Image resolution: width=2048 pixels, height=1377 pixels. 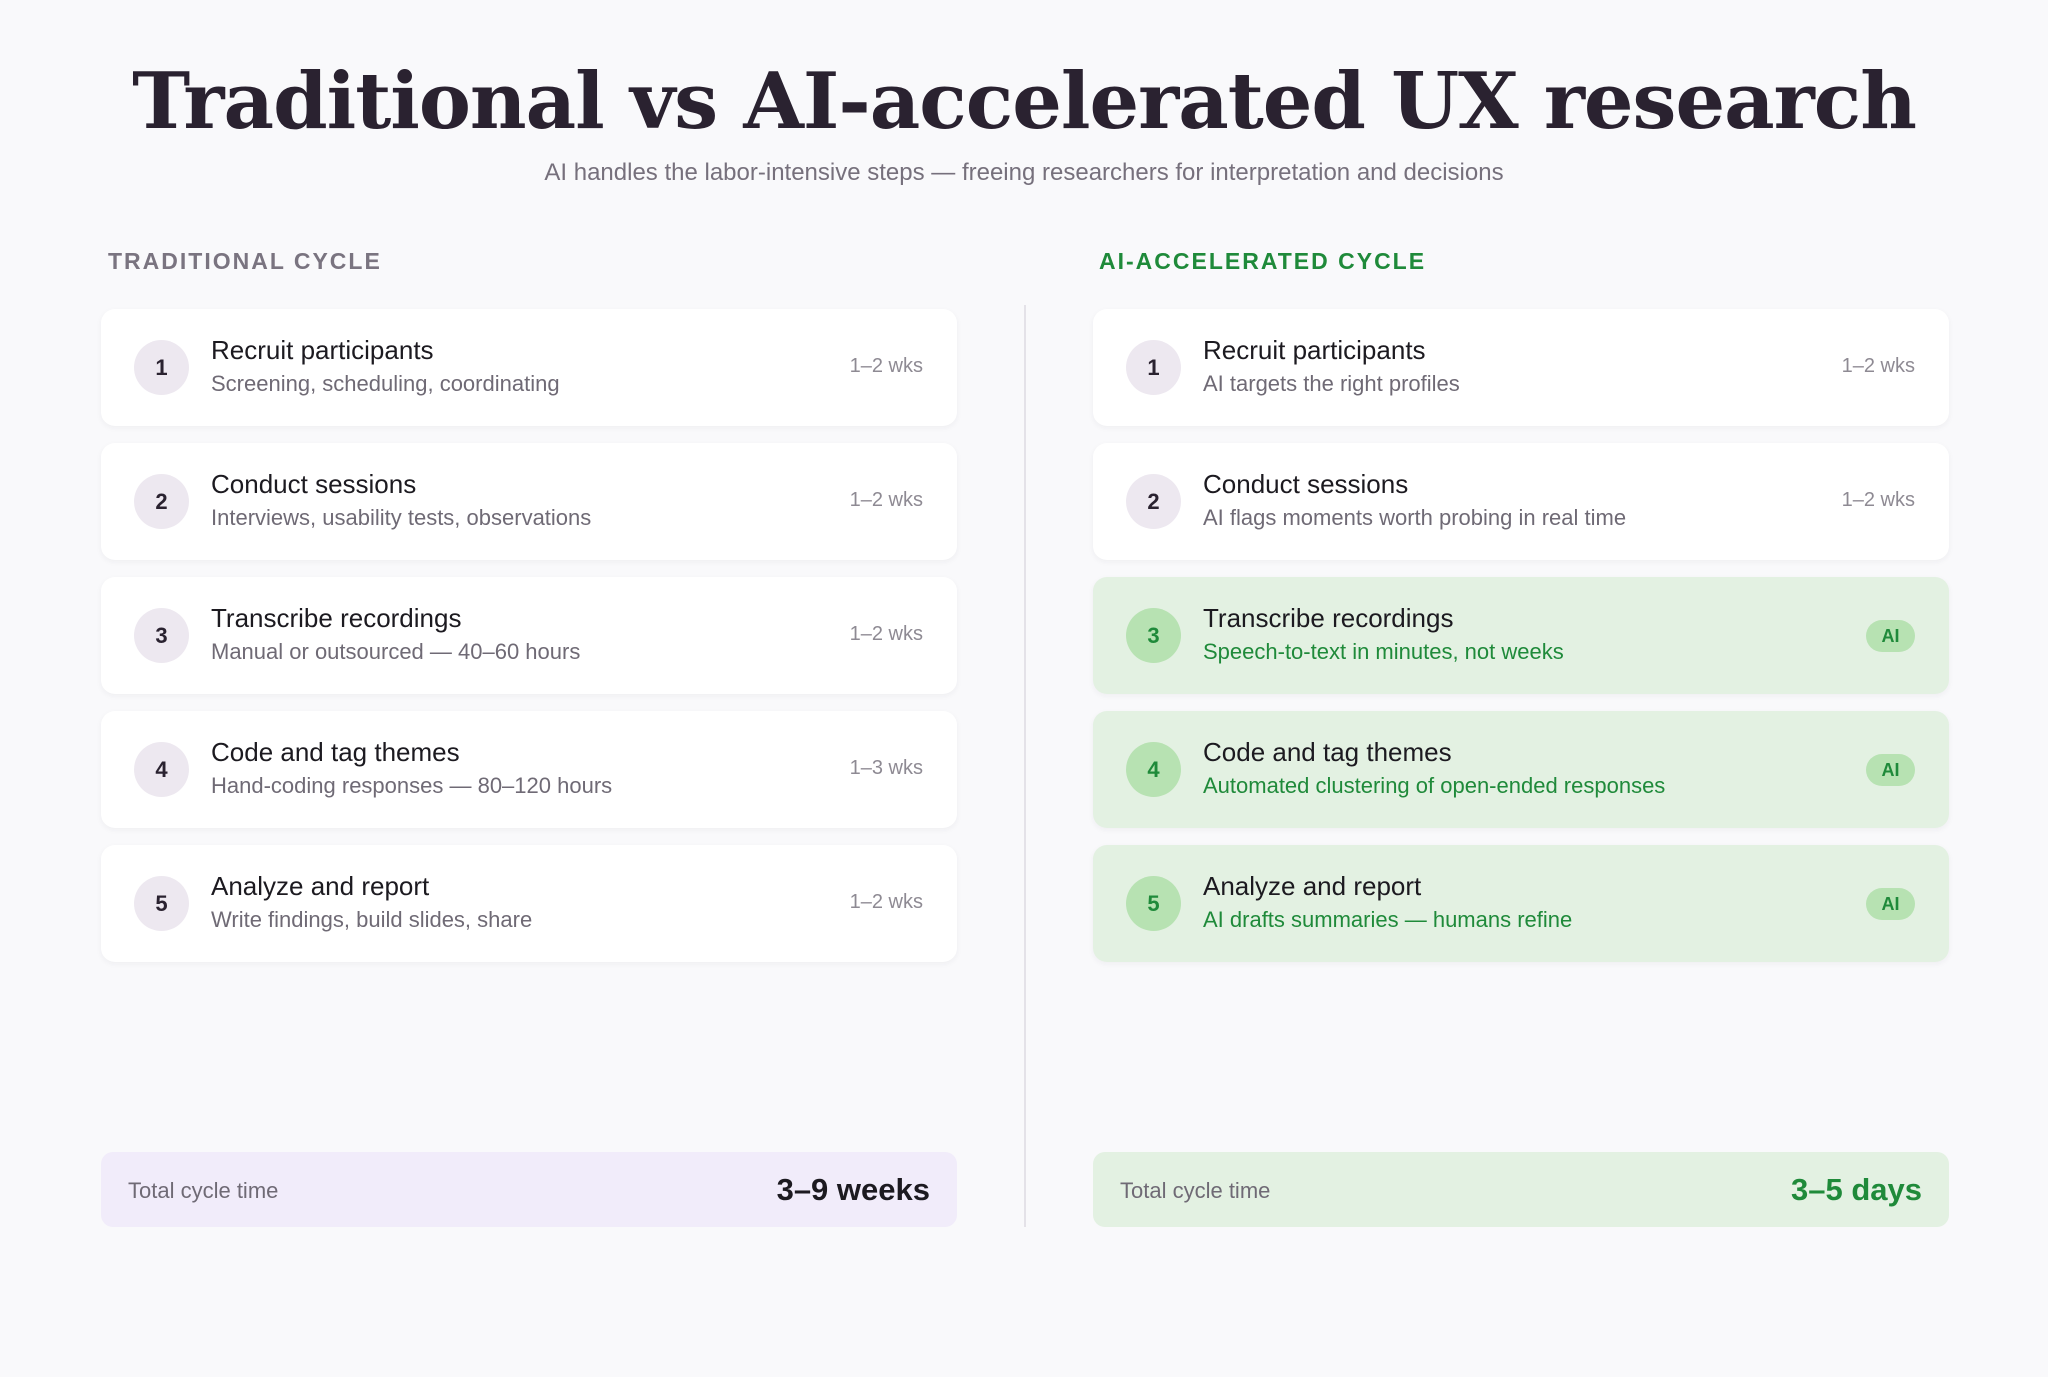 What do you see at coordinates (1521, 1189) in the screenshot?
I see `ai-total-bar: Total cycle time 3–5 days` at bounding box center [1521, 1189].